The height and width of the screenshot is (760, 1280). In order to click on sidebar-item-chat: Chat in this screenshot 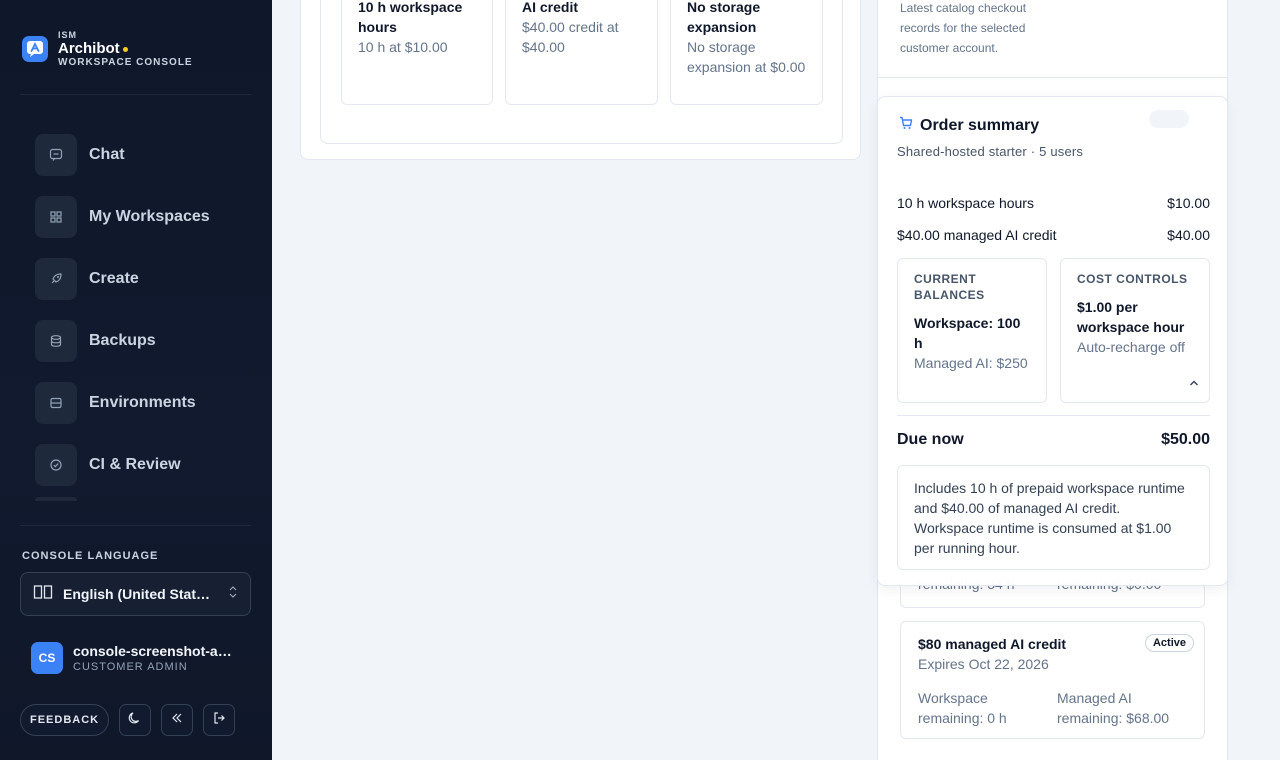, I will do `click(122, 155)`.